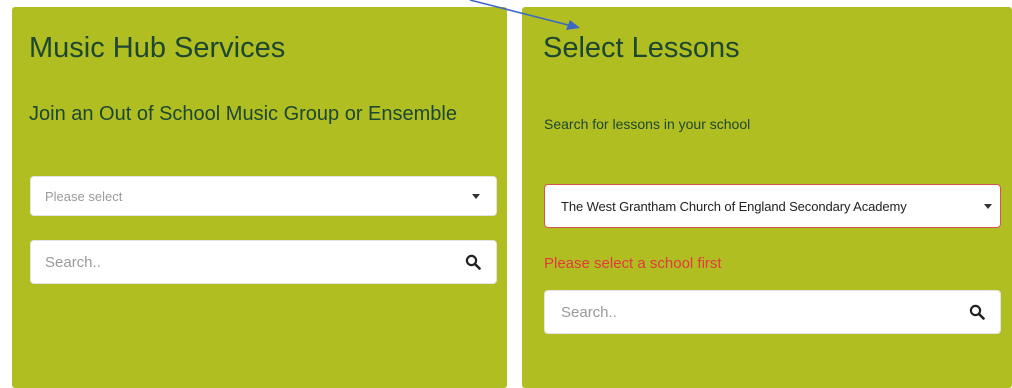  I want to click on school-error-message: Please select a school first, so click(633, 263).